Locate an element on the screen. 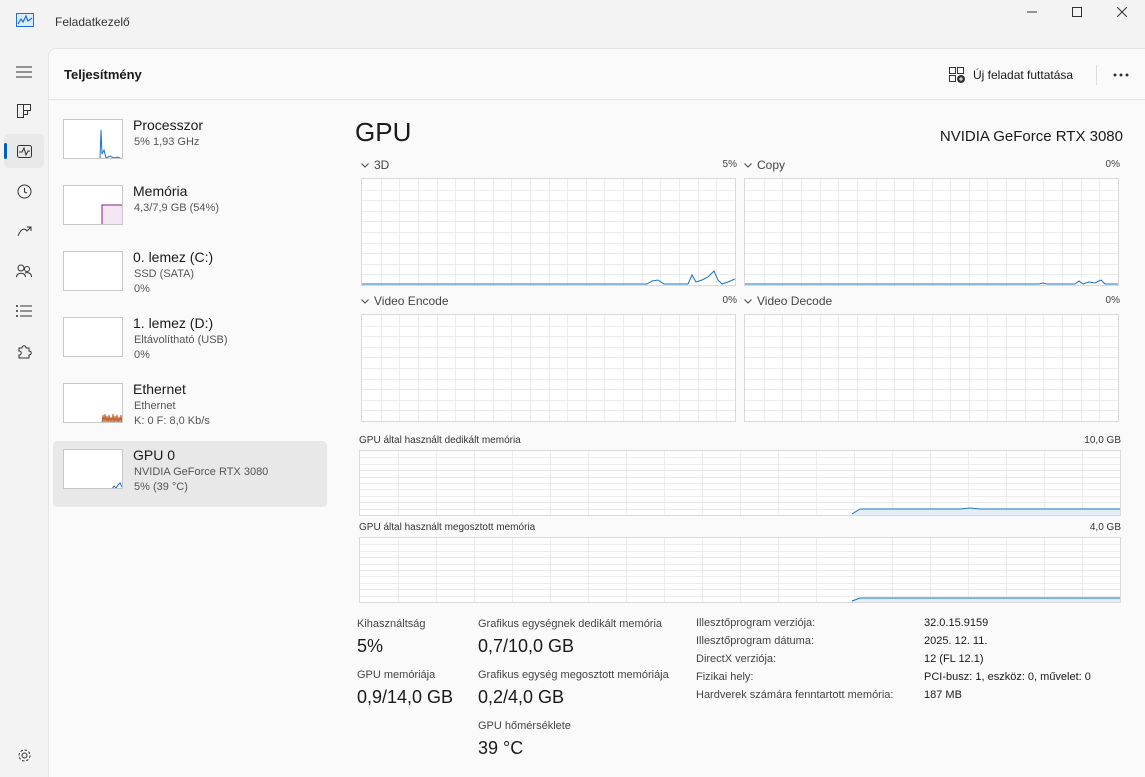 This screenshot has height=777, width=1145. gear-icon is located at coordinates (24, 755).